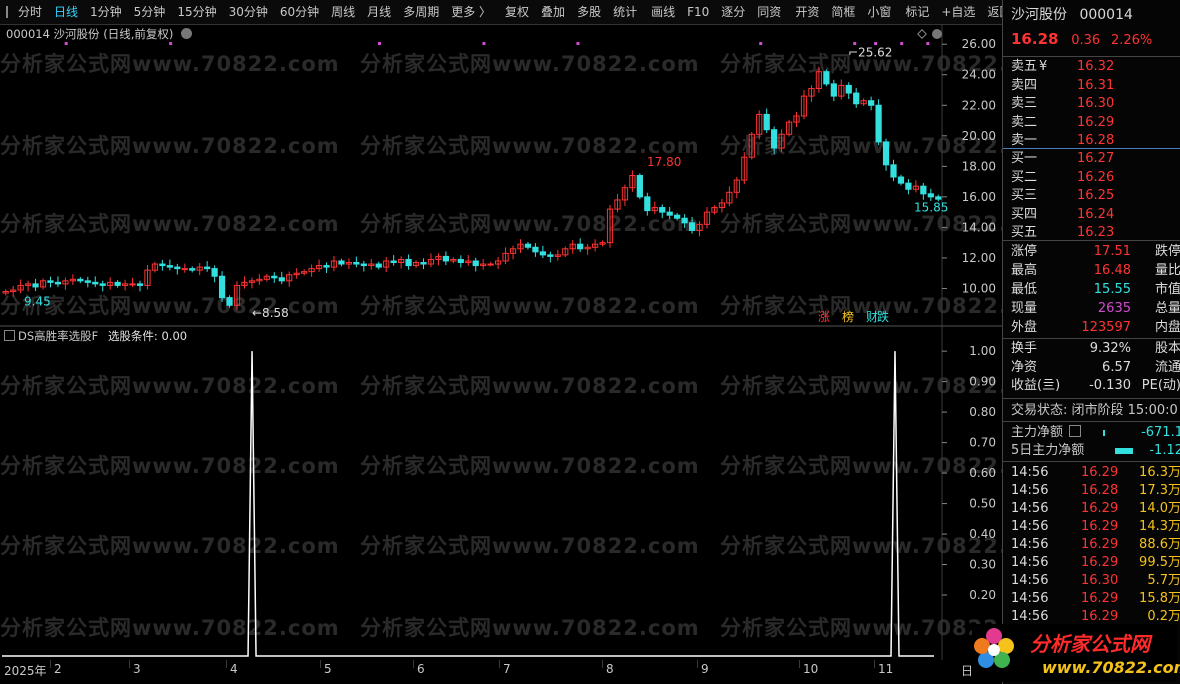 Image resolution: width=1180 pixels, height=684 pixels. What do you see at coordinates (1160, 432) in the screenshot?
I see `main-net-value: -671.1` at bounding box center [1160, 432].